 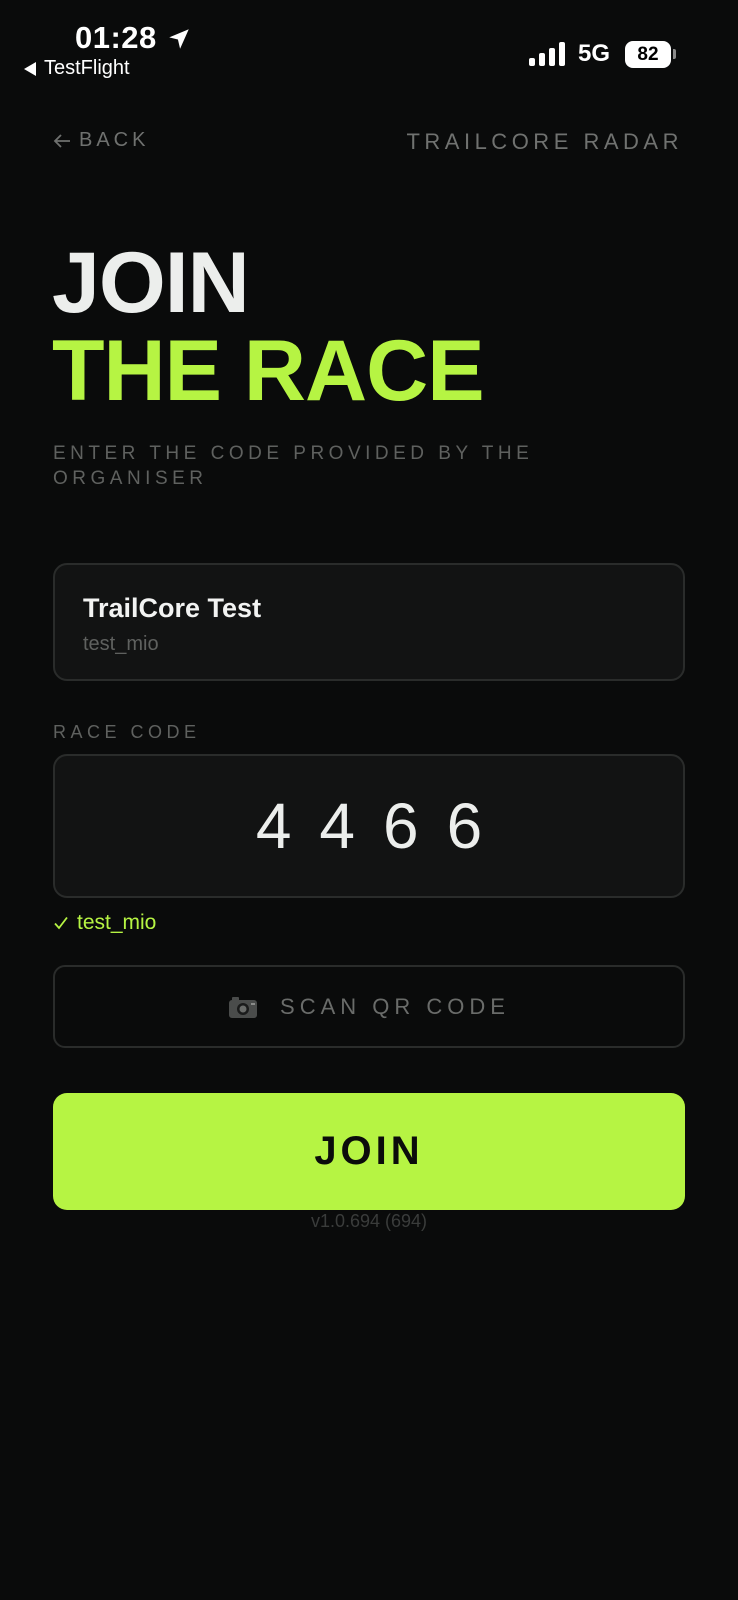 What do you see at coordinates (121, 644) in the screenshot?
I see `race-id: test_mio` at bounding box center [121, 644].